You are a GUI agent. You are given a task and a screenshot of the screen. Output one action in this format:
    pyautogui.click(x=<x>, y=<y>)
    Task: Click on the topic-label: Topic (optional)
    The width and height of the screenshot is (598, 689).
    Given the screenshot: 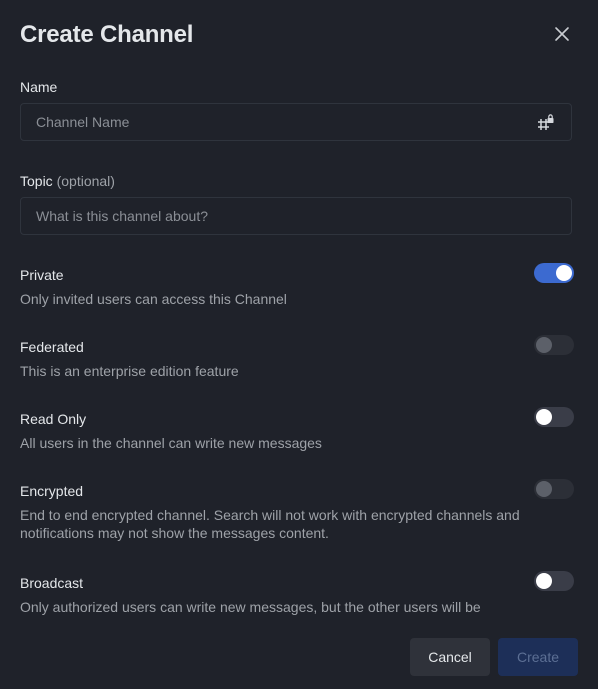 What is the action you would take?
    pyautogui.click(x=67, y=181)
    